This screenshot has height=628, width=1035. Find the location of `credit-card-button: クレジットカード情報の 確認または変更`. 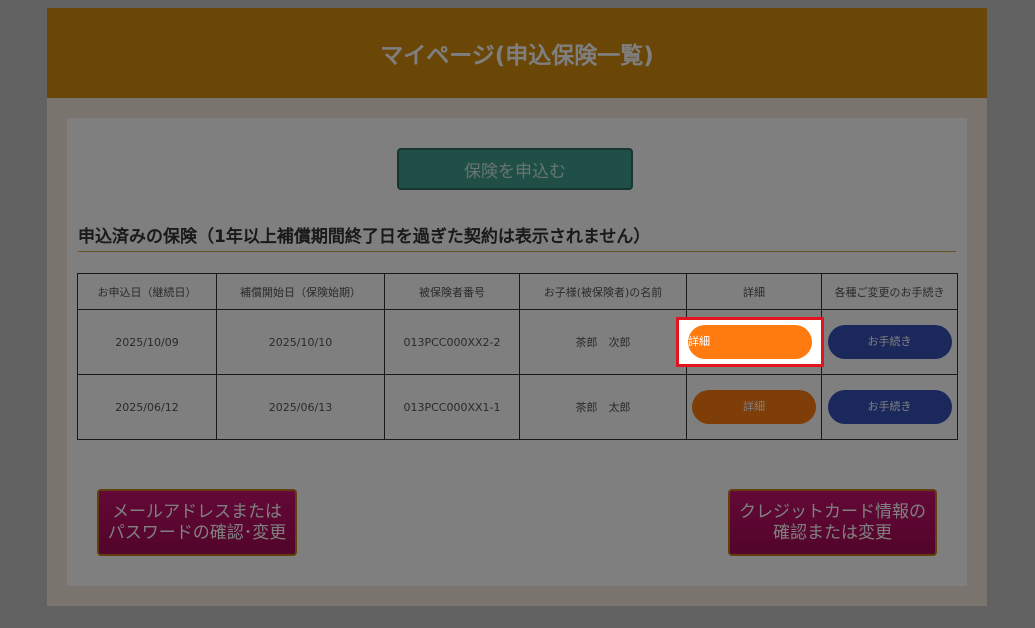

credit-card-button: クレジットカード情報の 確認または変更 is located at coordinates (832, 522).